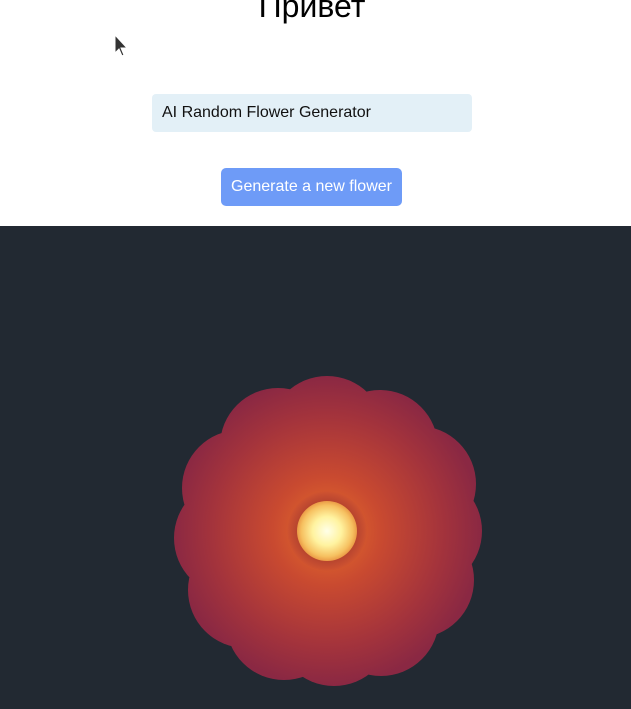 The image size is (631, 709). I want to click on flower-center, so click(327, 531).